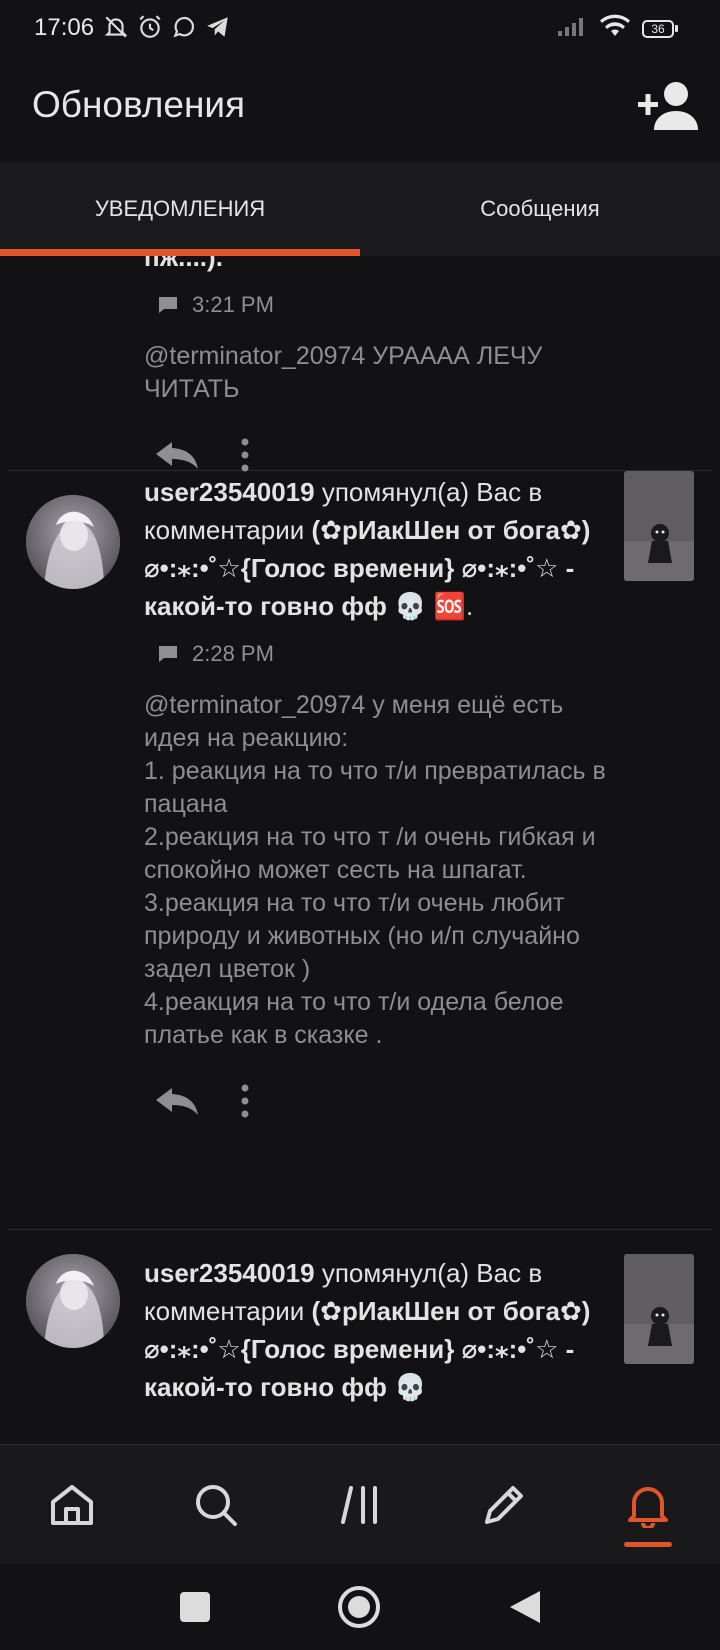 The image size is (720, 1650). Describe the element at coordinates (615, 28) in the screenshot. I see `wifi-icon` at that location.